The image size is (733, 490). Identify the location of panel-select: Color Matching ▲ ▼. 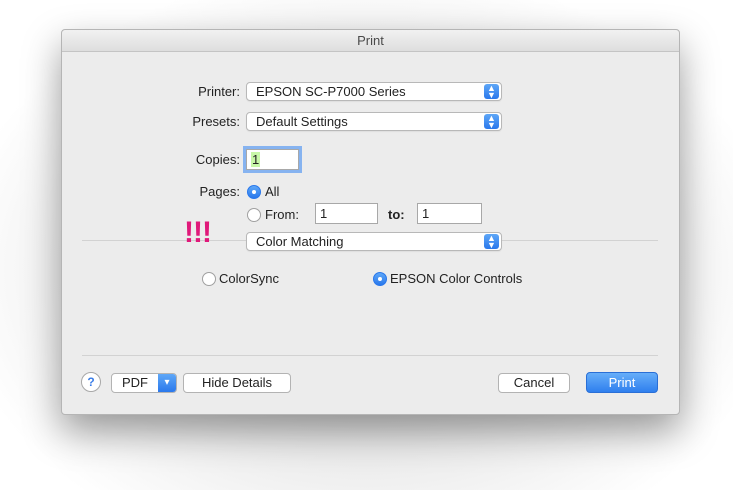
(374, 241).